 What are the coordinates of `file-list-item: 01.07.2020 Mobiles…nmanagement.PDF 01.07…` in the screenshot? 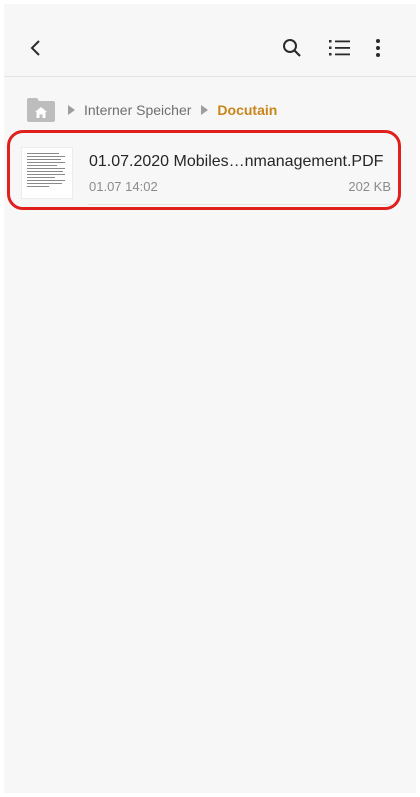 It's located at (210, 174).